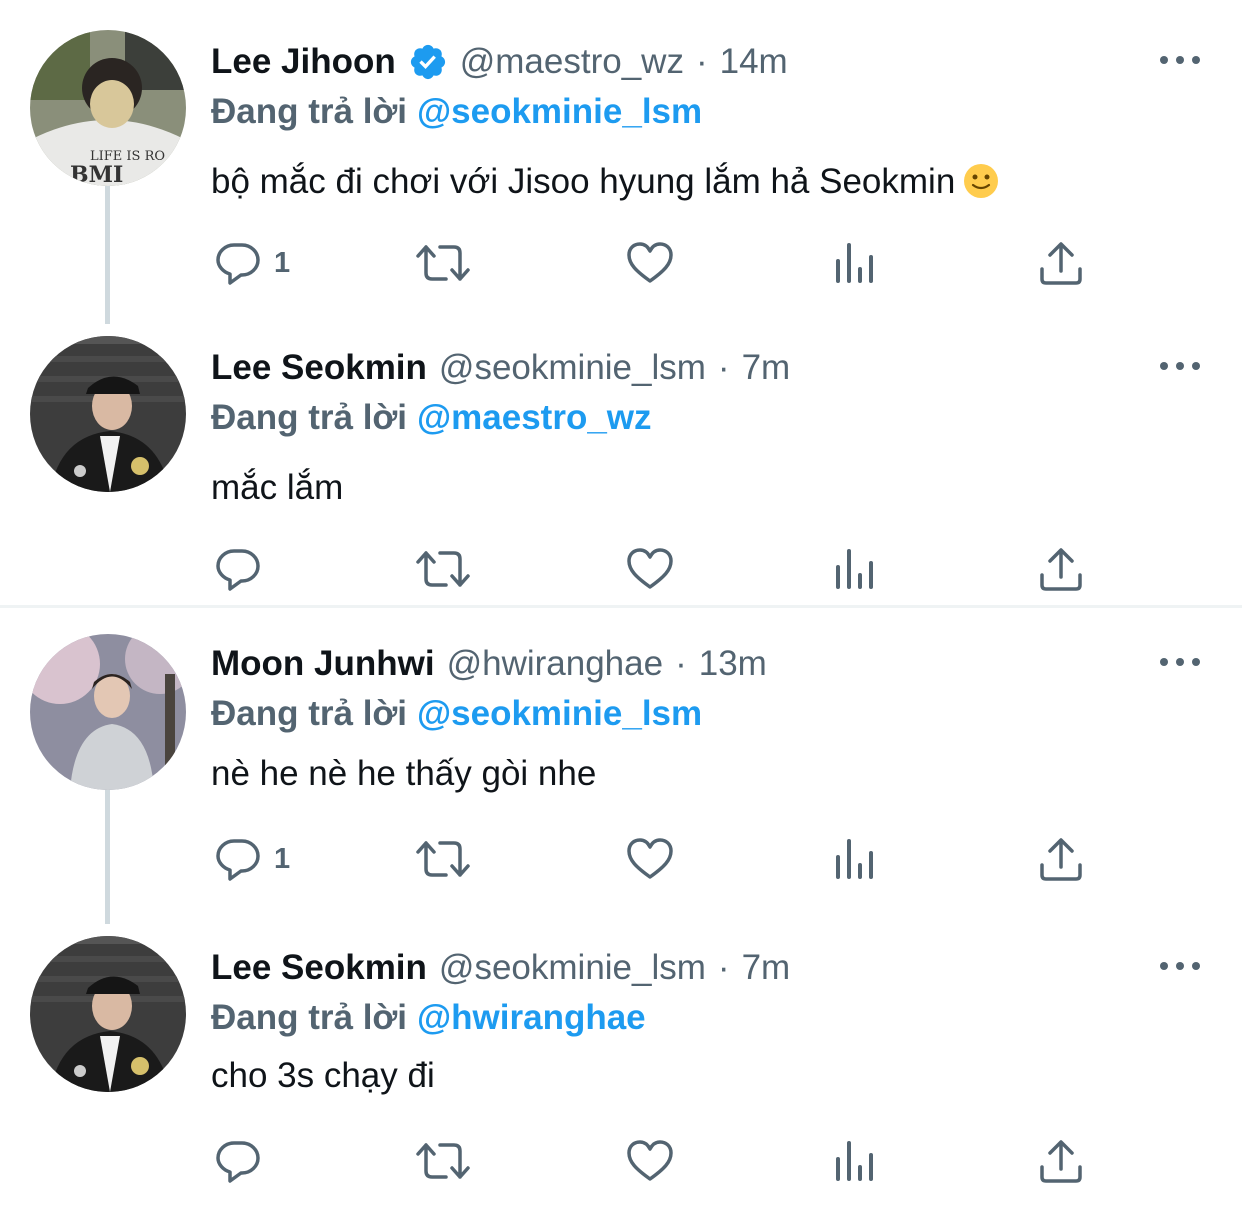 Image resolution: width=1242 pixels, height=1220 pixels. Describe the element at coordinates (981, 181) in the screenshot. I see `slightly-smiling-face-emoji` at that location.